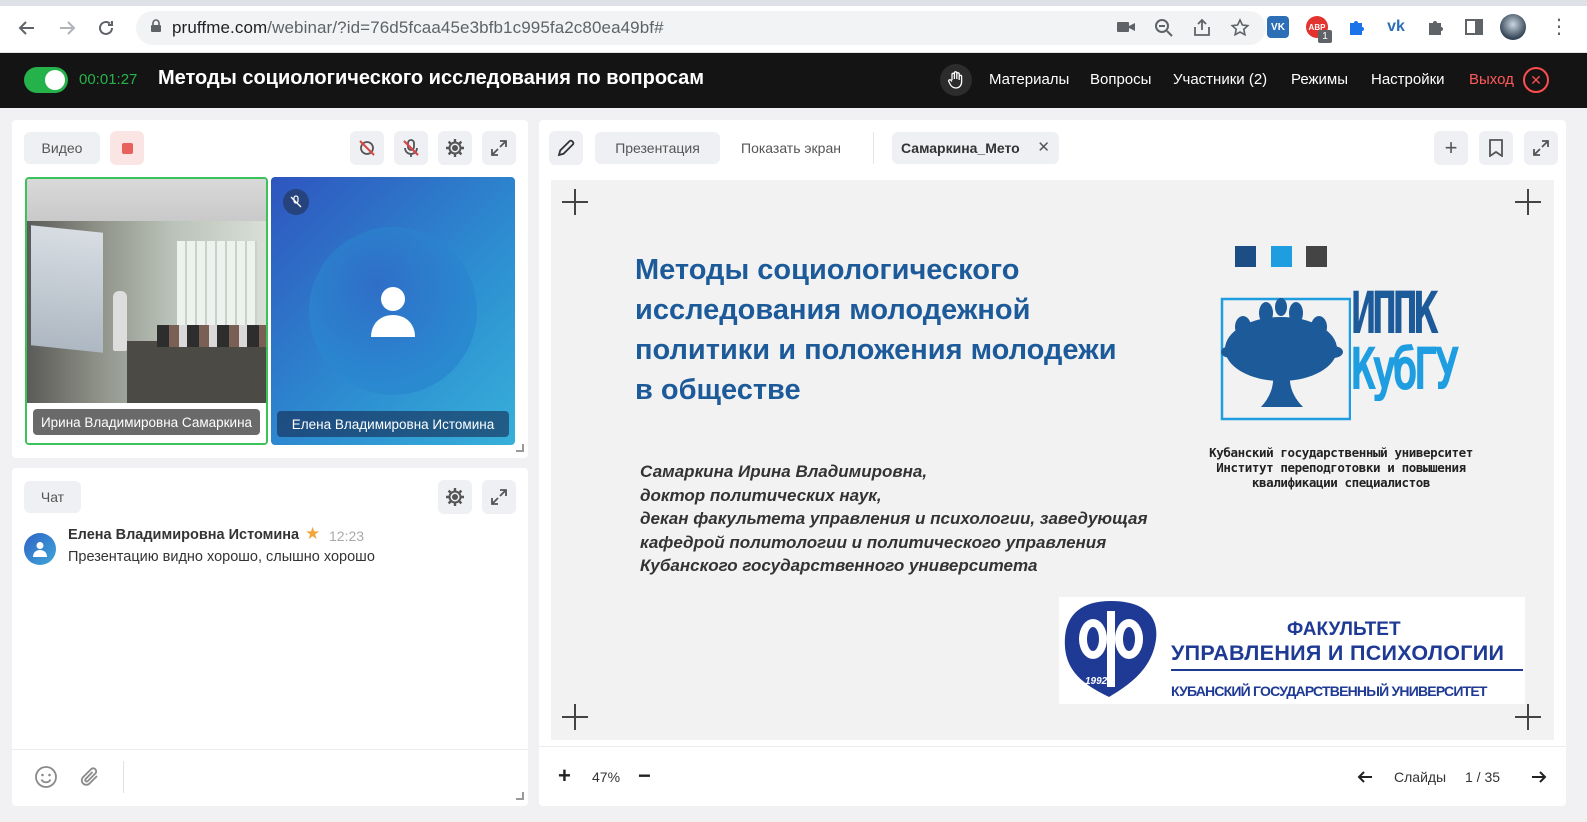 The width and height of the screenshot is (1587, 822). What do you see at coordinates (90, 779) in the screenshot?
I see `attach-icon` at bounding box center [90, 779].